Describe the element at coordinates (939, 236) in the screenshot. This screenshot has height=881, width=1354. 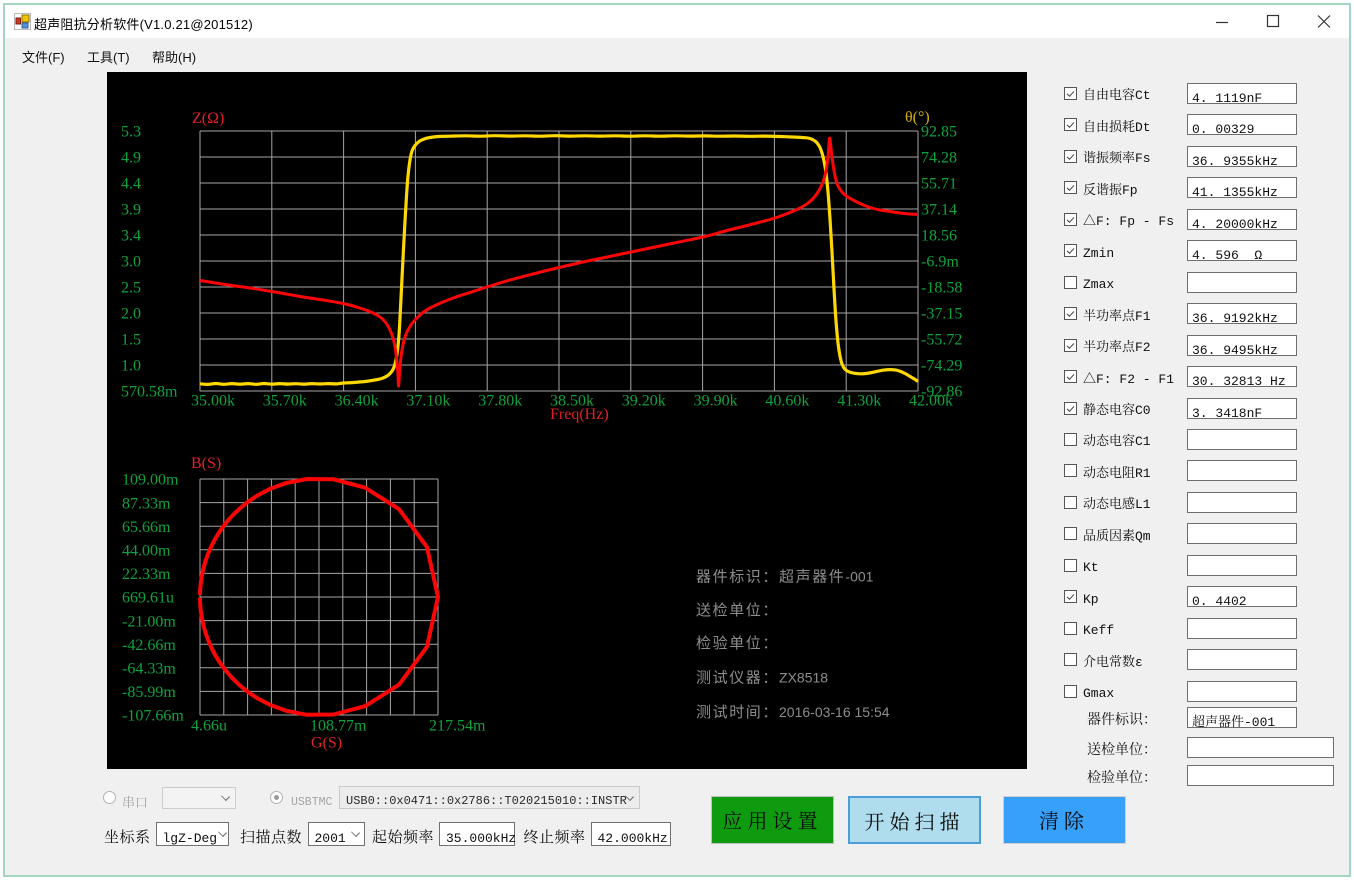
I see `svg-text: 18.56` at that location.